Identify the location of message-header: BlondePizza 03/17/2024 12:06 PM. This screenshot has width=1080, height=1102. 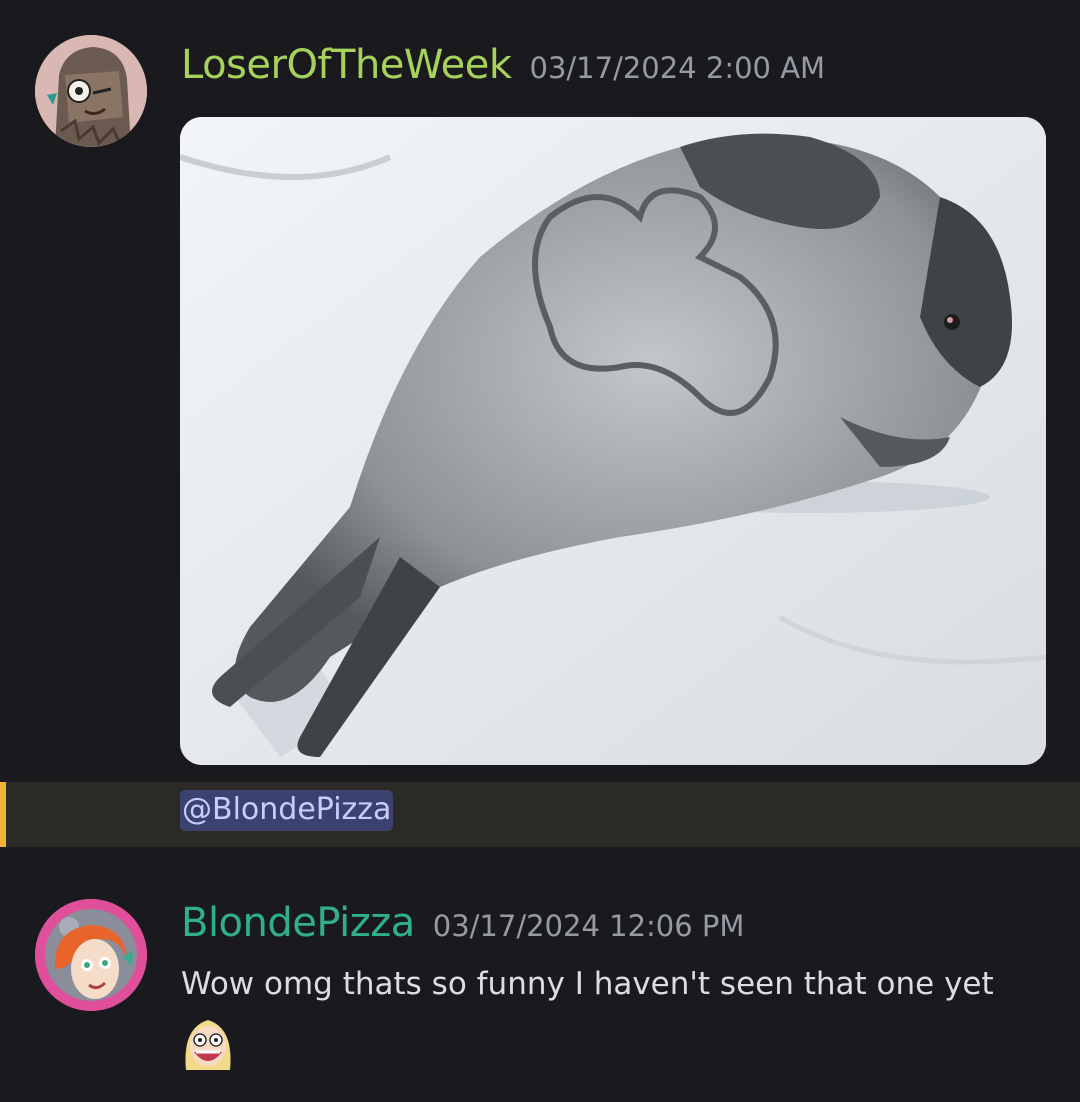
(462, 923).